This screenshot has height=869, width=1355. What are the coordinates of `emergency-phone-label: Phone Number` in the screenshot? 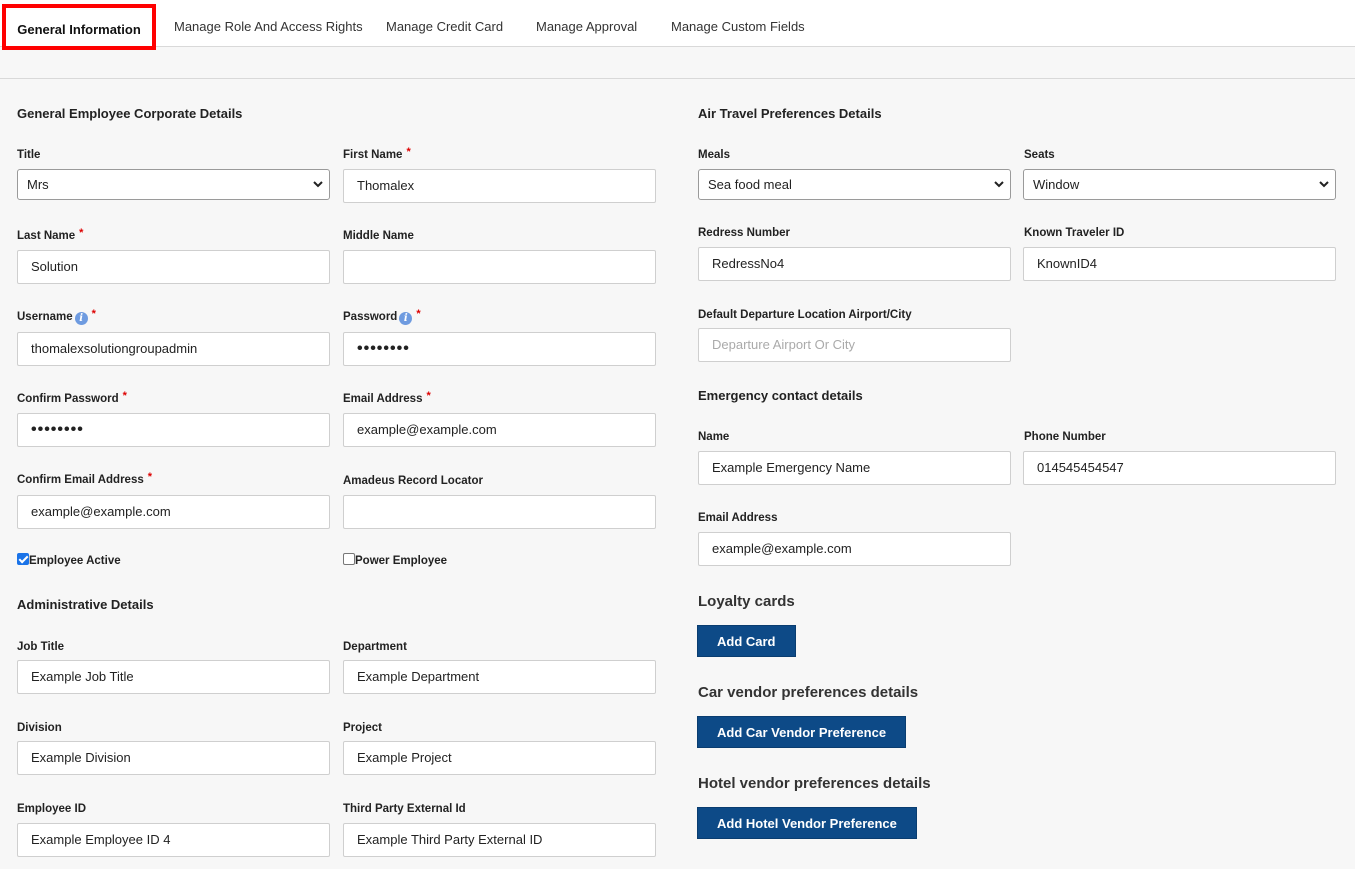 It's located at (1065, 437).